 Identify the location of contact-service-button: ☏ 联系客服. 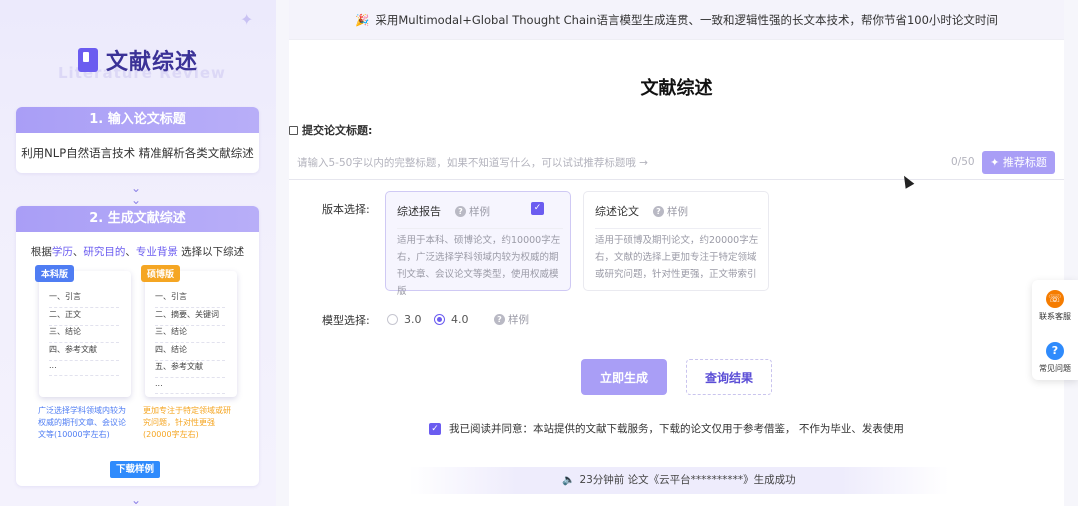
(1055, 306).